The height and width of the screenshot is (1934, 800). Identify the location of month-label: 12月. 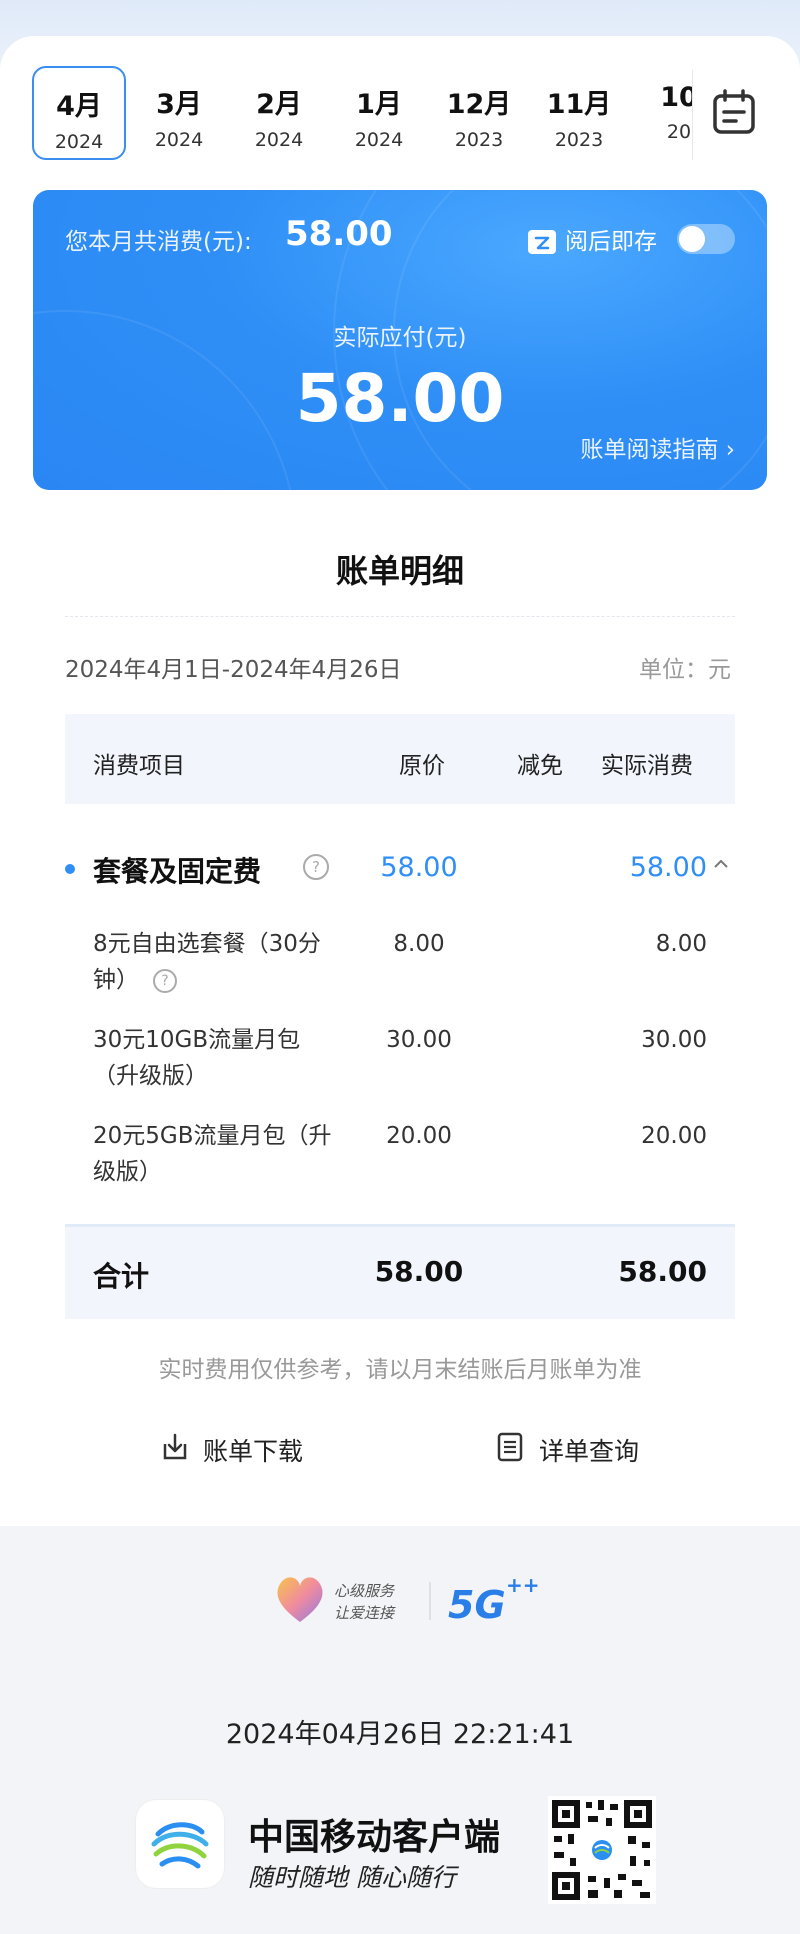
(479, 104).